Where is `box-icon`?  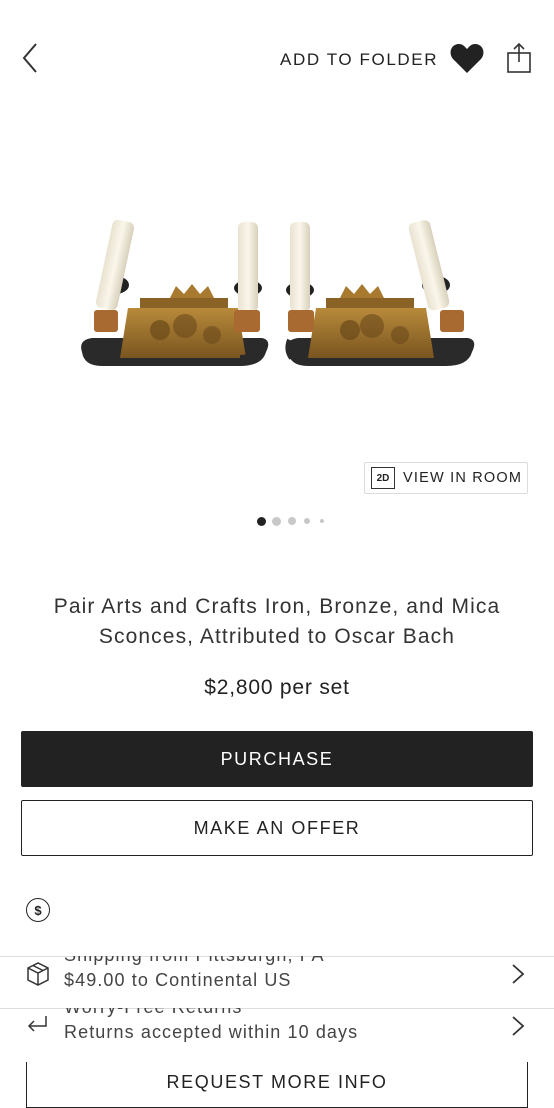
box-icon is located at coordinates (38, 974).